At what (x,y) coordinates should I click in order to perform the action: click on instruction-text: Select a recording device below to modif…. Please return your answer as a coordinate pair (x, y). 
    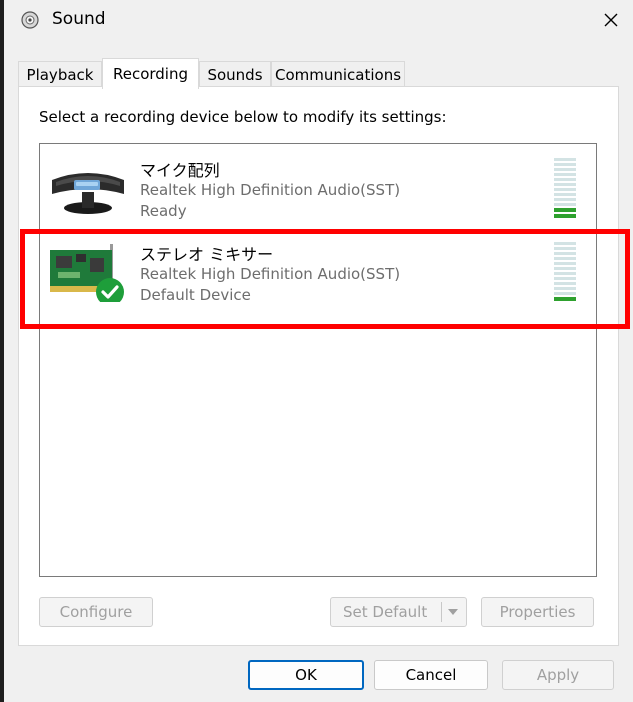
    Looking at the image, I should click on (243, 117).